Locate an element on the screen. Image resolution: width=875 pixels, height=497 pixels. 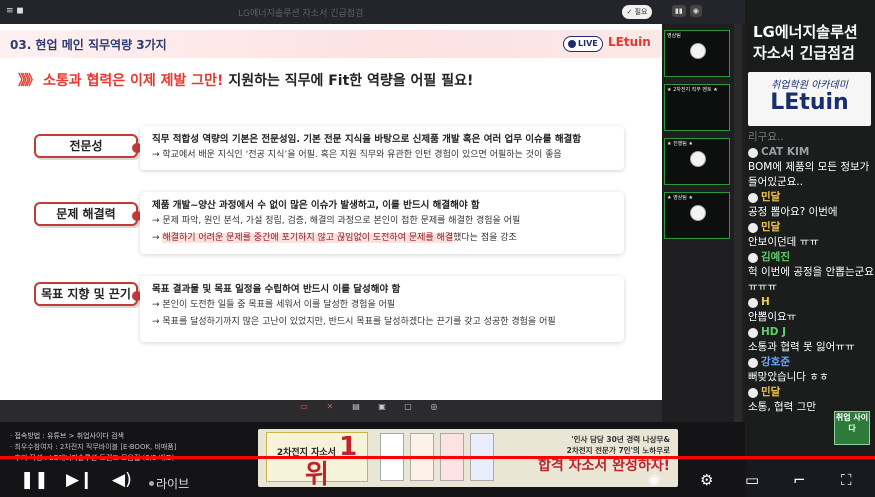
menu-icon: ≡ ◼ is located at coordinates (17, 11).